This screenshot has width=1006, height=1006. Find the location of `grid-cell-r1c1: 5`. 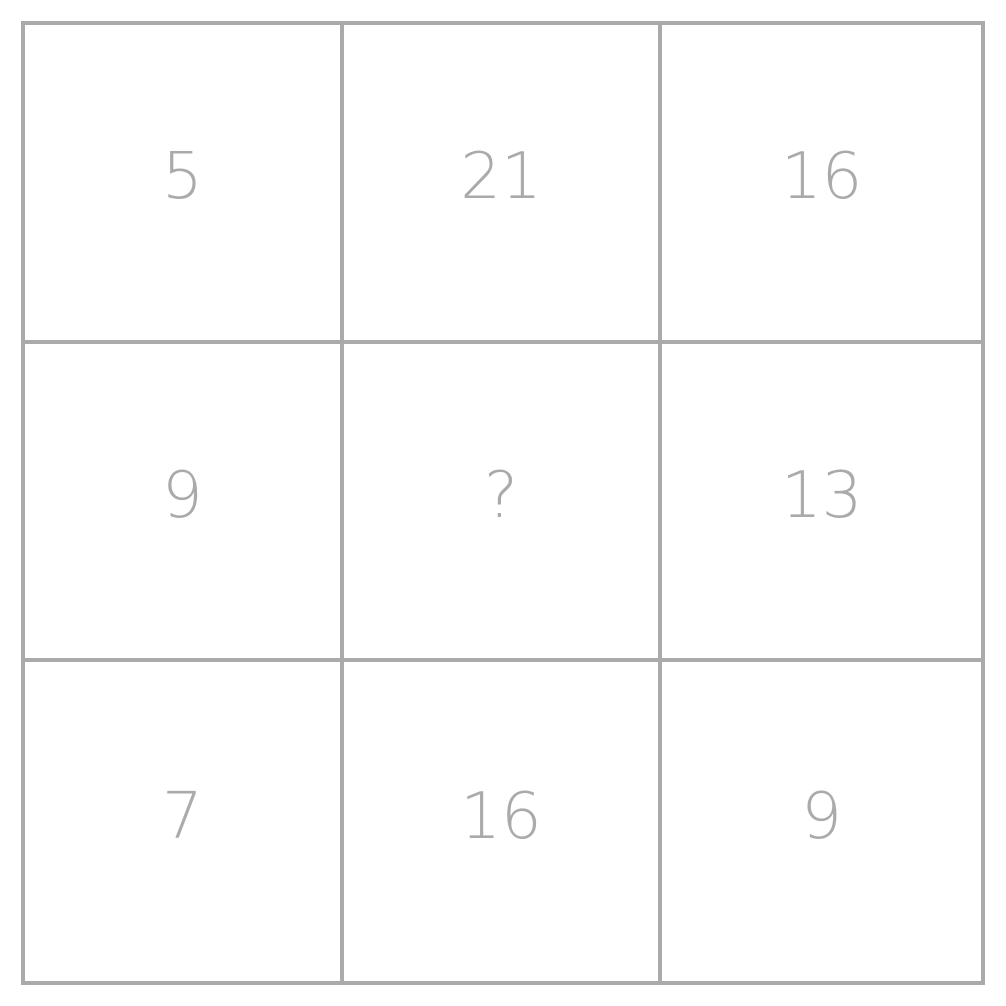

grid-cell-r1c1: 5 is located at coordinates (184, 184).